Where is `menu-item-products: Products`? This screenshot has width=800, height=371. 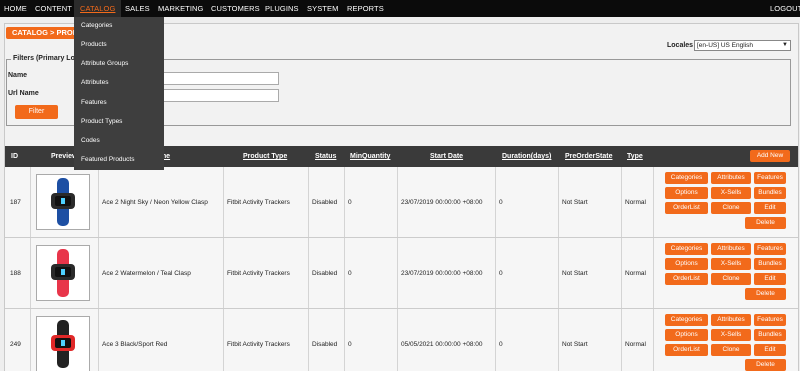 menu-item-products: Products is located at coordinates (94, 44).